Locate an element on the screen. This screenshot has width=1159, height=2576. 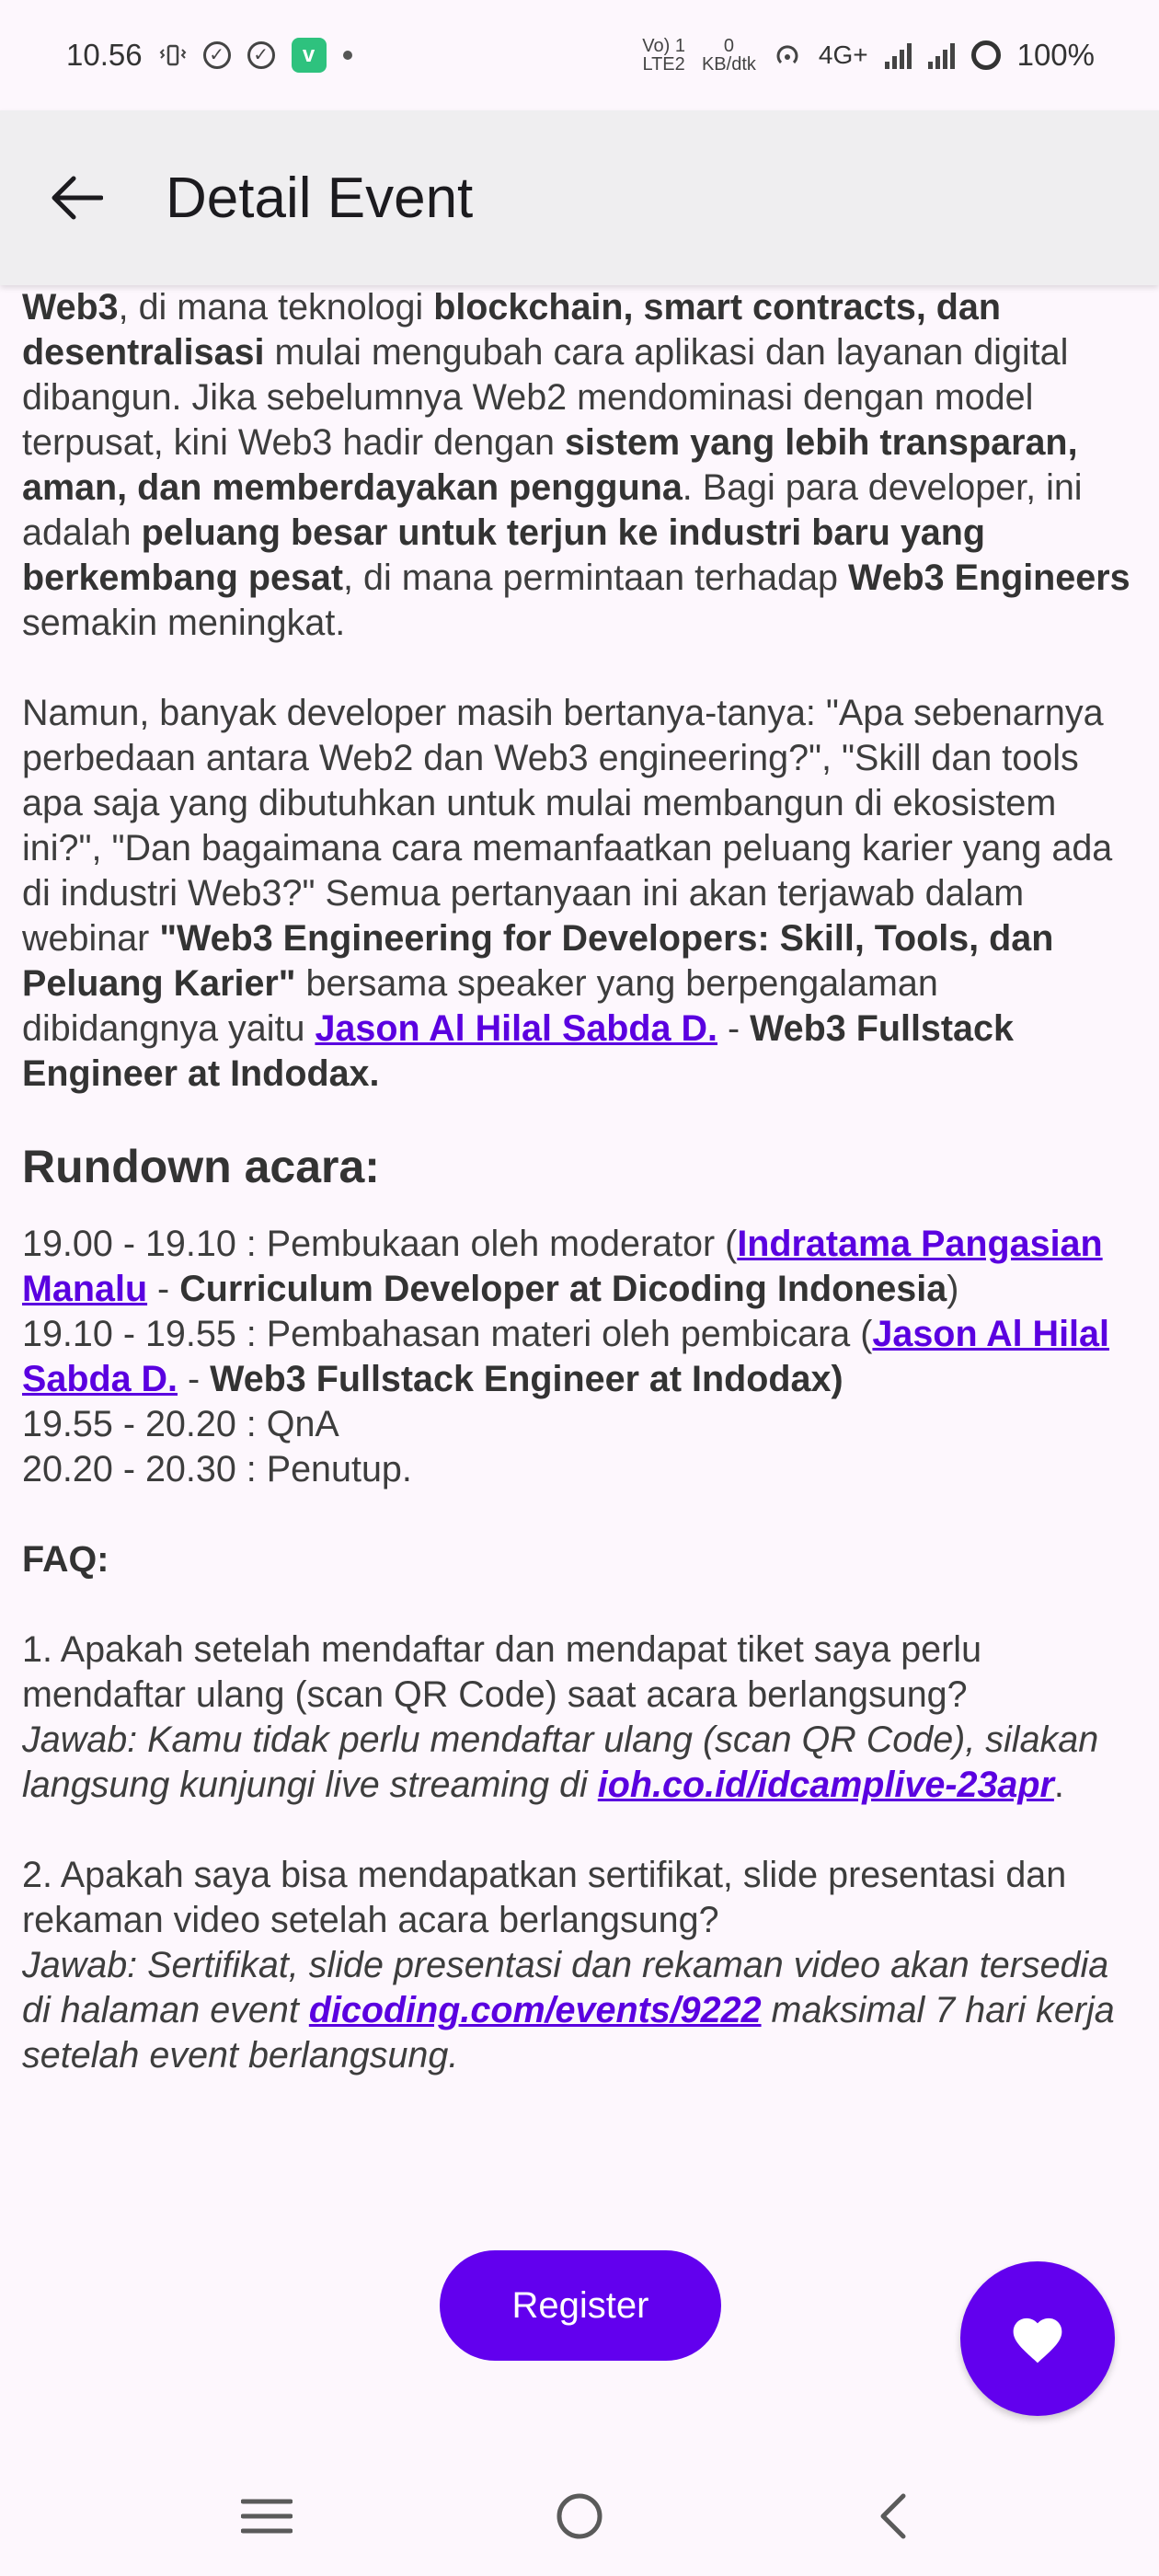
rundown-item-4: 20.20 - 20.30 : Penutup. is located at coordinates (217, 1469).